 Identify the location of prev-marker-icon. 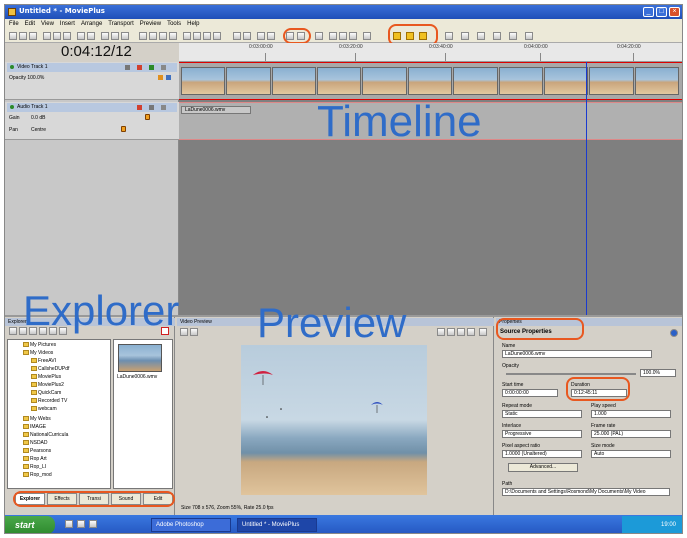
(319, 36).